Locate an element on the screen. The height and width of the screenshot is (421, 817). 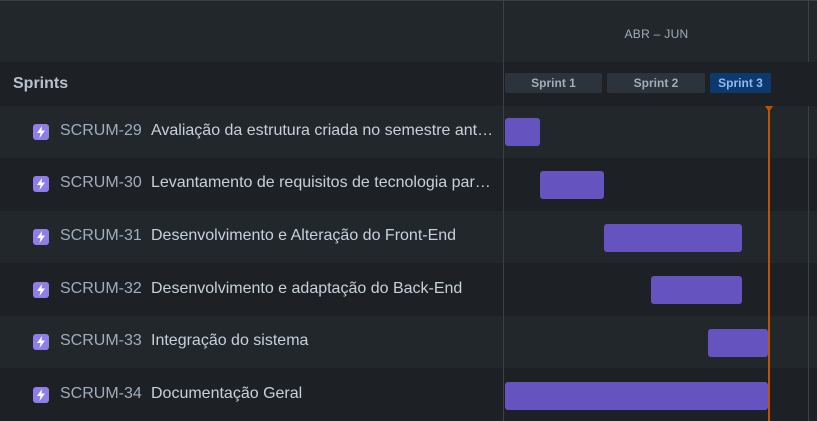
today-line is located at coordinates (769, 263).